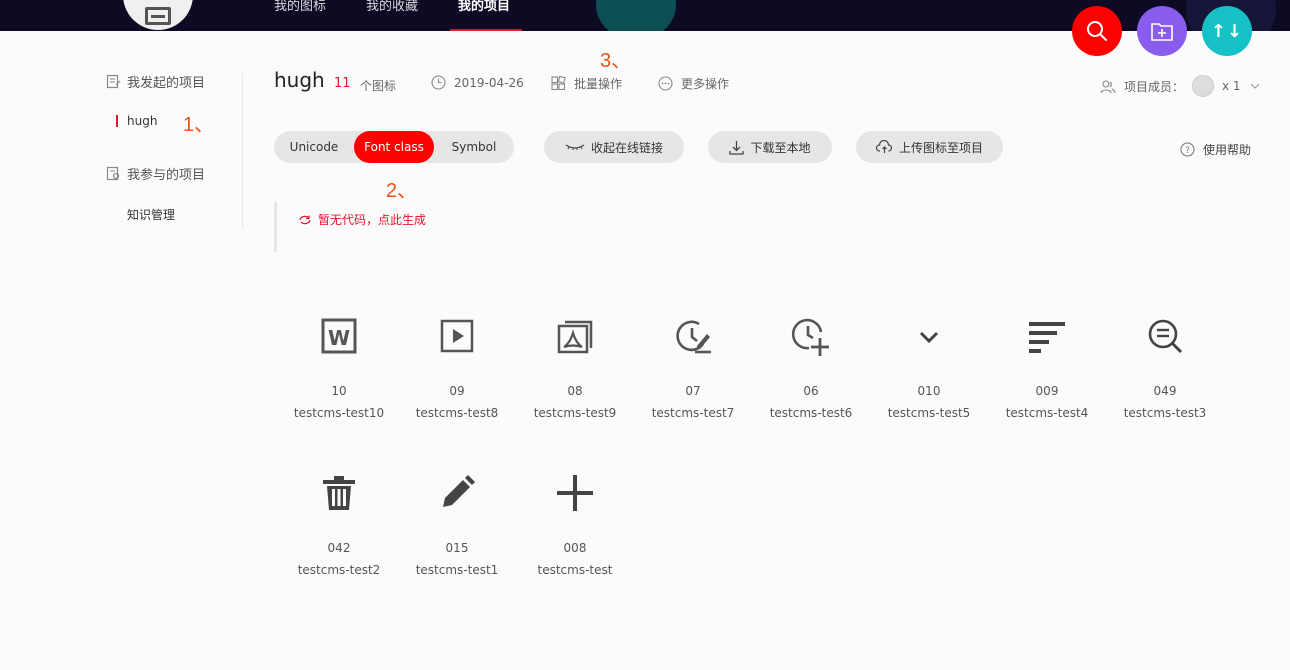  Describe the element at coordinates (770, 147) in the screenshot. I see `download-button: 下载至本地` at that location.